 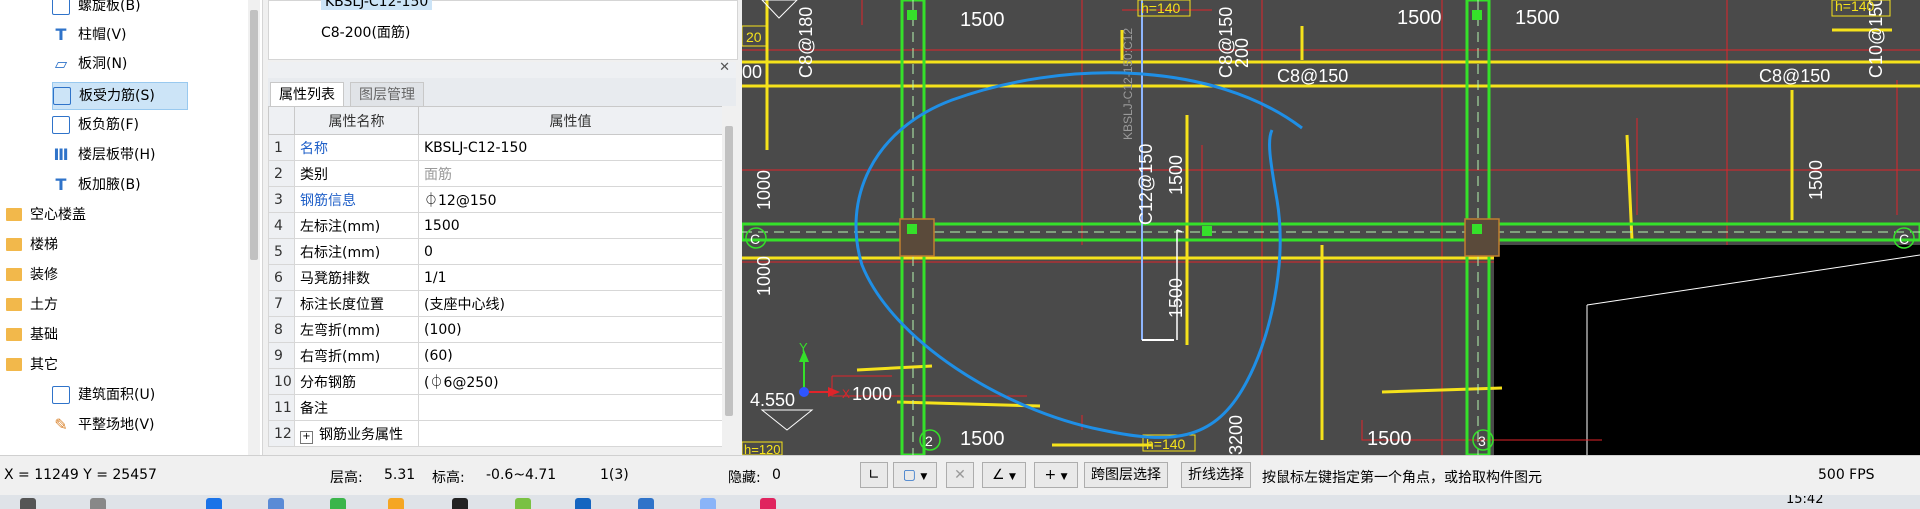 I want to click on tree-item-slab-stress-rebar: 板受力筋(S), so click(x=120, y=96).